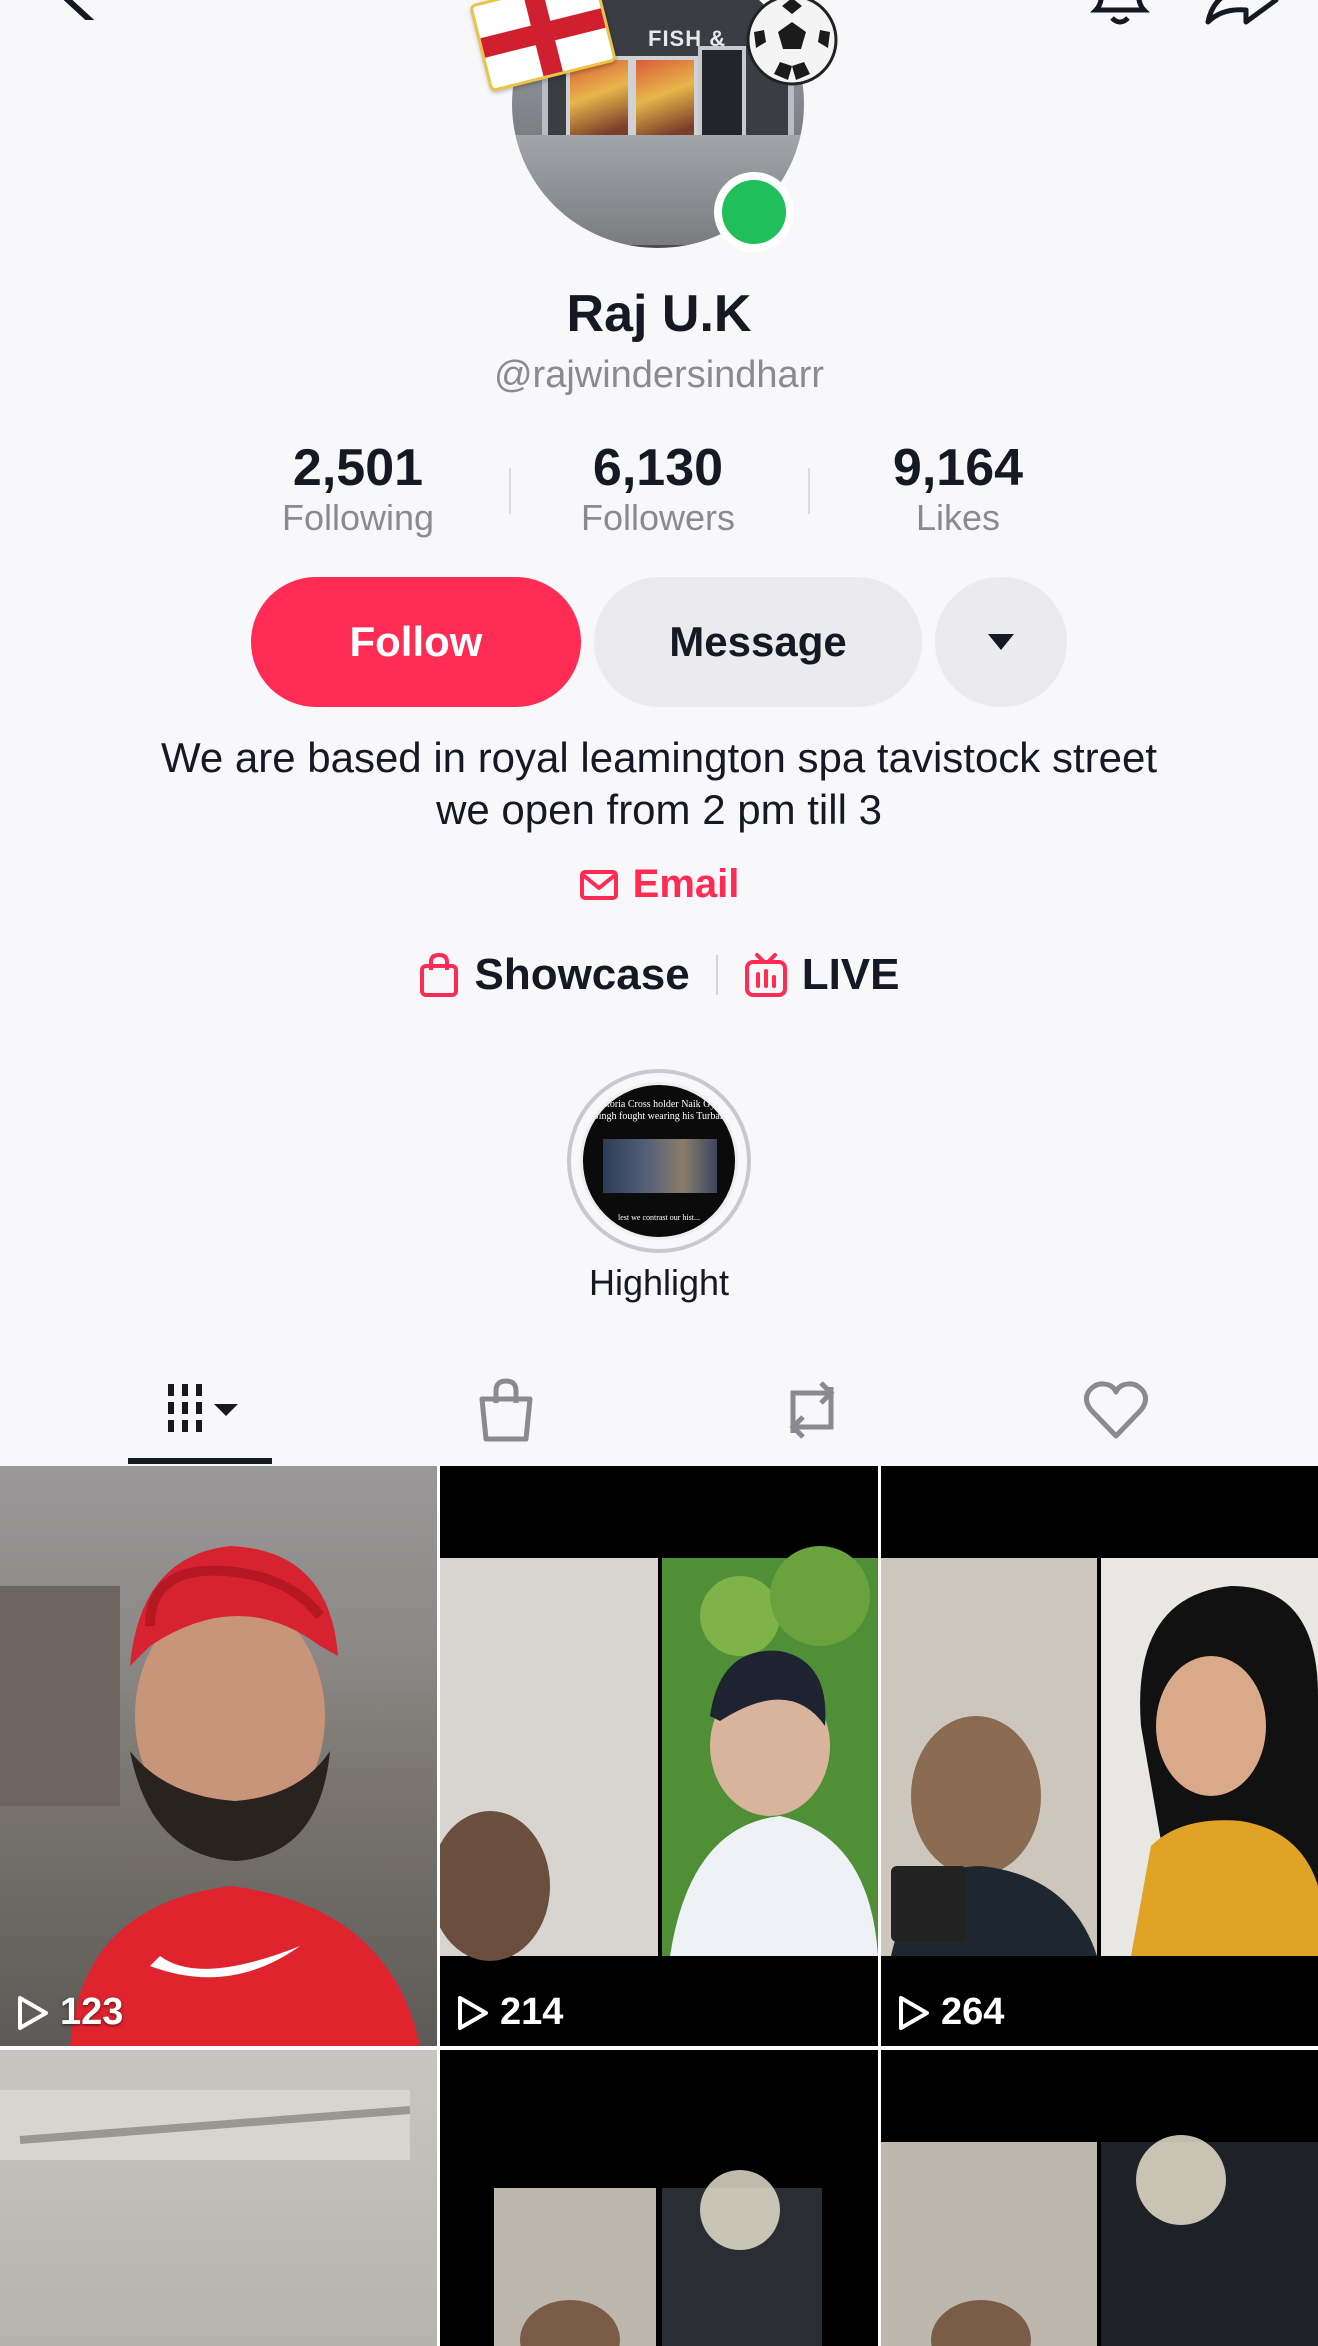 Image resolution: width=1318 pixels, height=2346 pixels. I want to click on likes-count: 9,164, so click(958, 468).